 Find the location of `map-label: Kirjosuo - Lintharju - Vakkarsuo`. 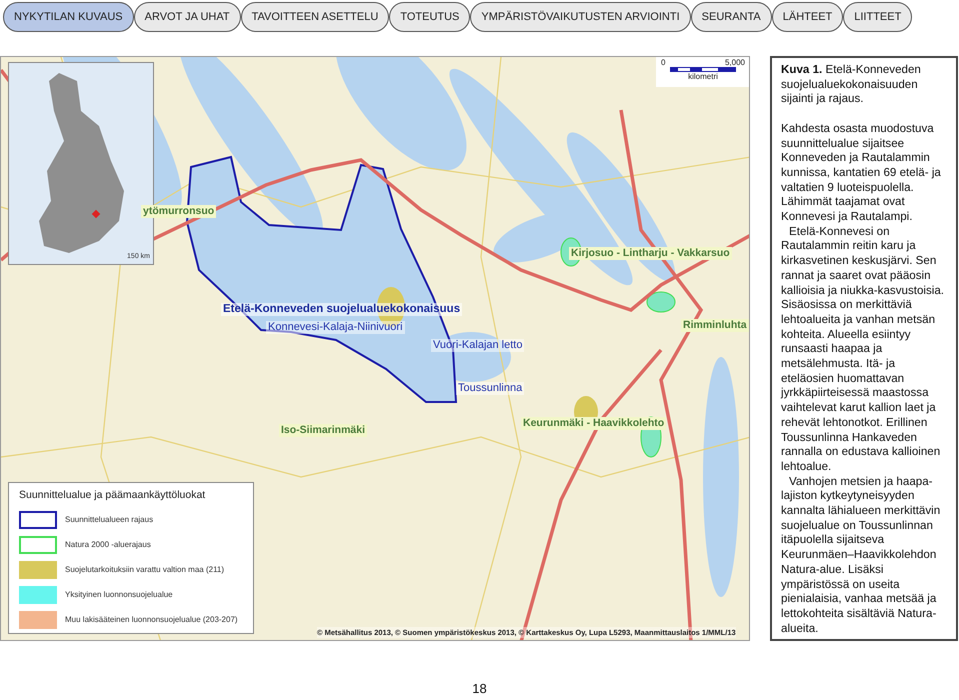

map-label: Kirjosuo - Lintharju - Vakkarsuo is located at coordinates (650, 253).